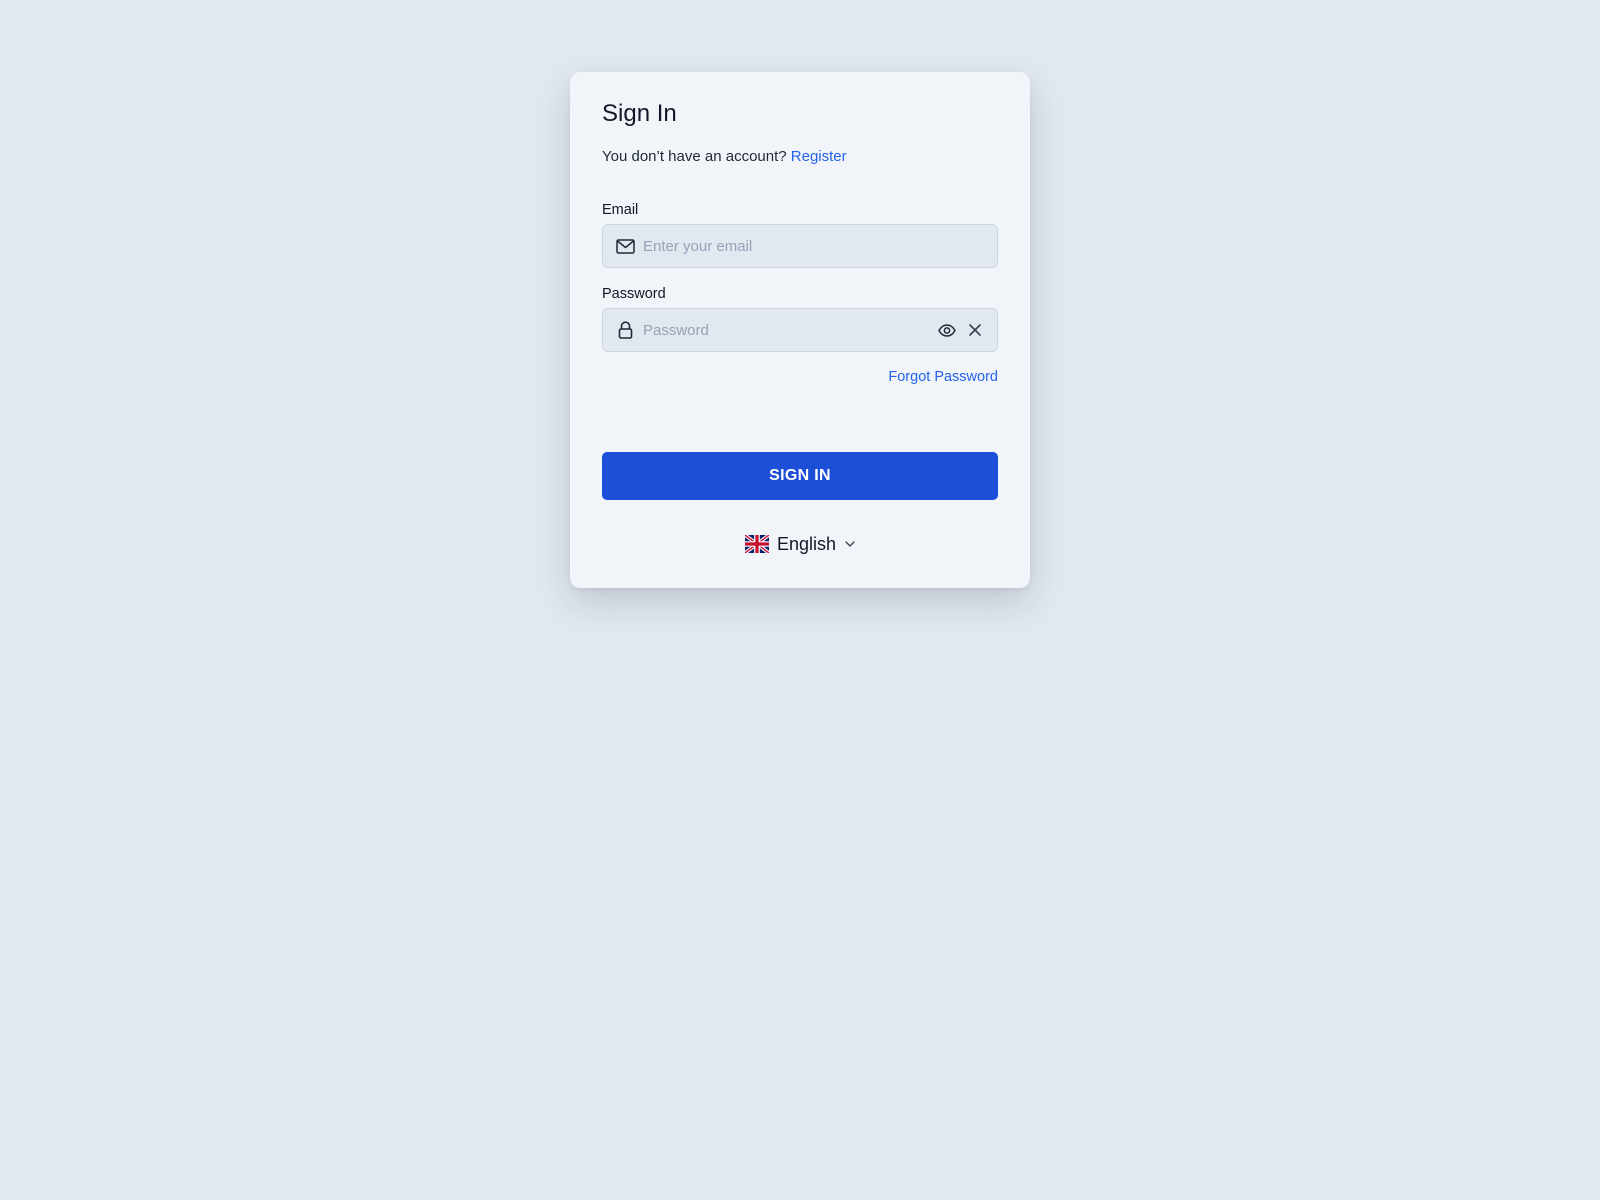 The image size is (1600, 1200). What do you see at coordinates (634, 294) in the screenshot?
I see `password-label: Password` at bounding box center [634, 294].